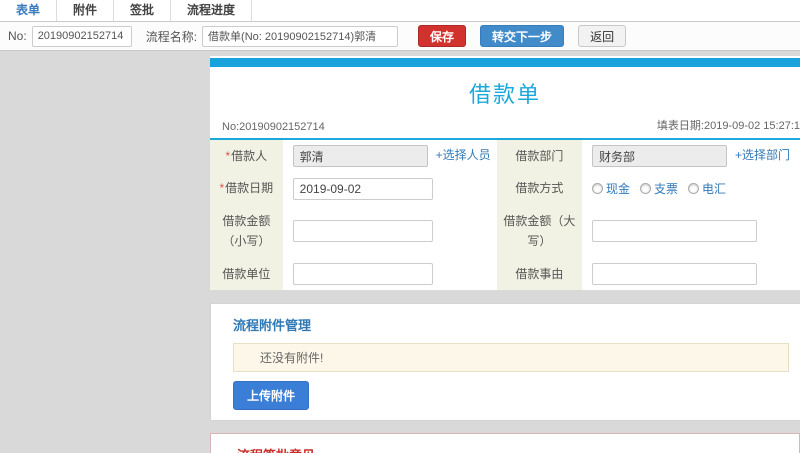  Describe the element at coordinates (246, 231) in the screenshot. I see `amount-lowercase-label: 借款金额（小写）` at that location.